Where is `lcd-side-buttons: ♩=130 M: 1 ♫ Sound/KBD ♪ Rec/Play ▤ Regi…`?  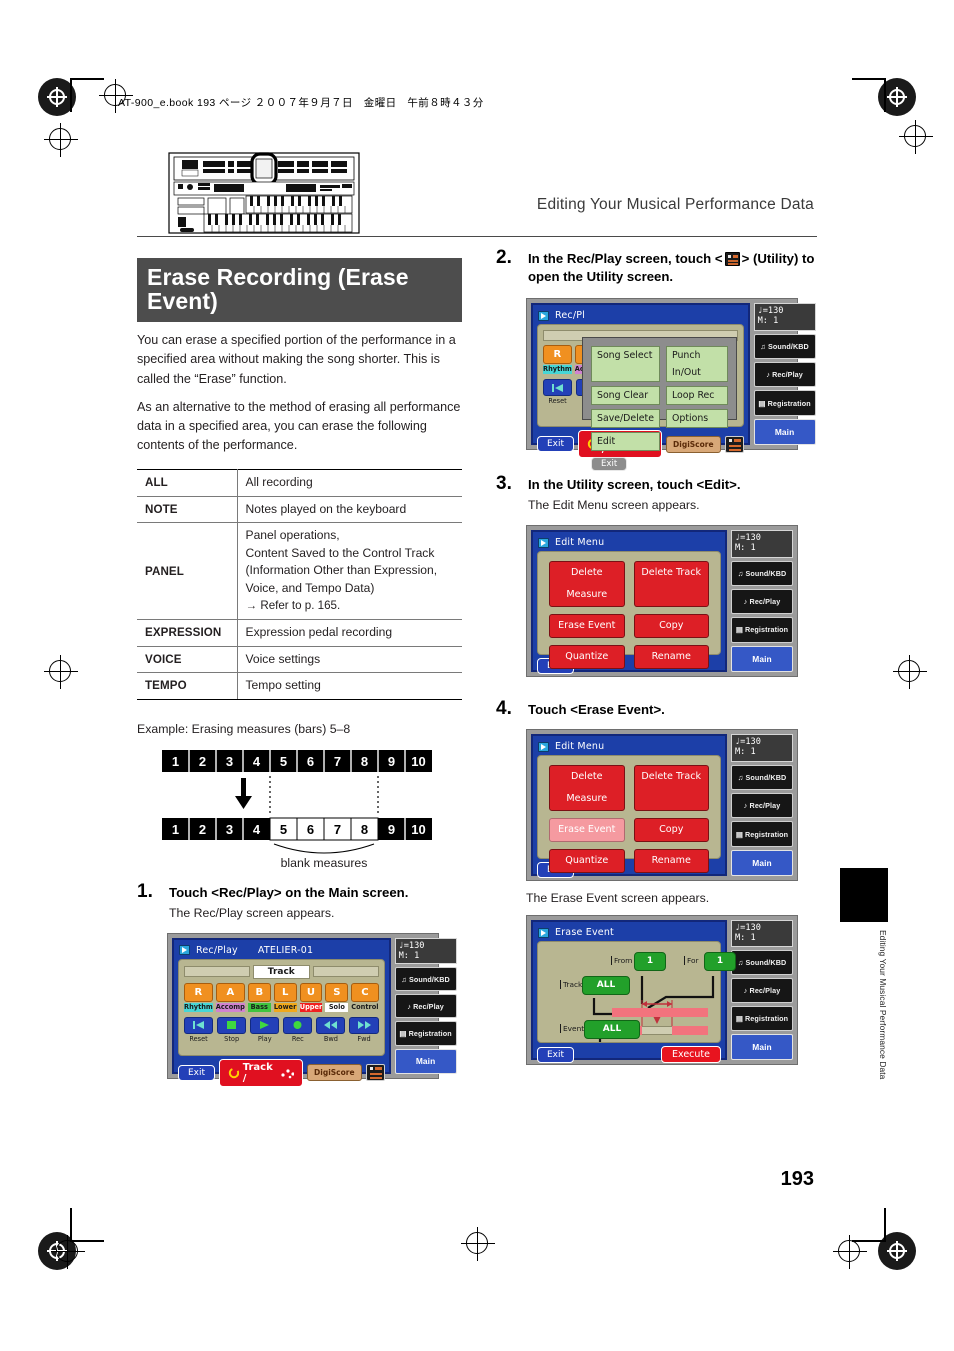
lcd-side-buttons: ♩=130 M: 1 ♫ Sound/KBD ♪ Rec/Play ▤ Regi… is located at coordinates (762, 990).